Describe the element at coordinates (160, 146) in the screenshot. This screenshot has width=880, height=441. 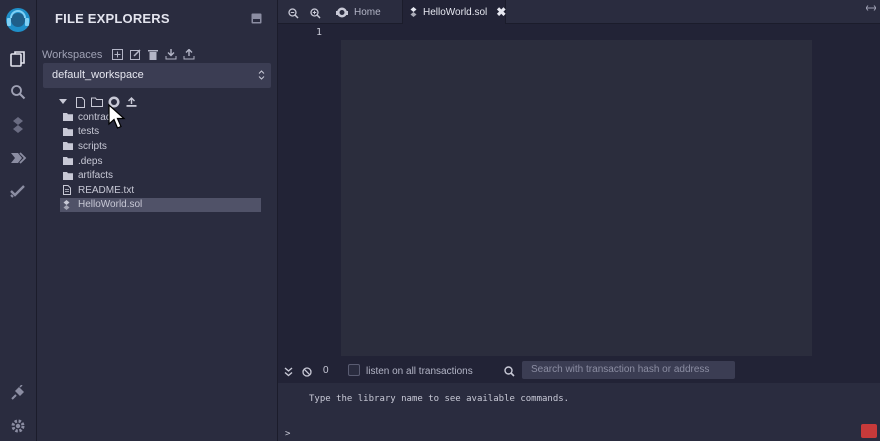
I see `tree-item-scripts: scripts` at that location.